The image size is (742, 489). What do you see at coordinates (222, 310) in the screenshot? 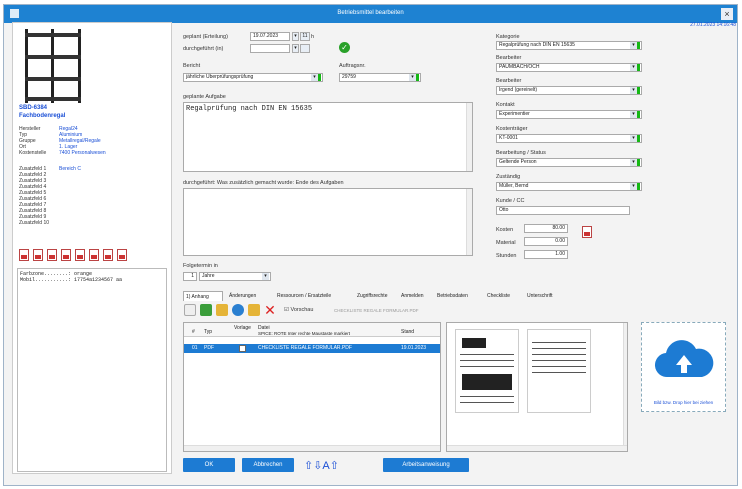
I see `folder-icon` at bounding box center [222, 310].